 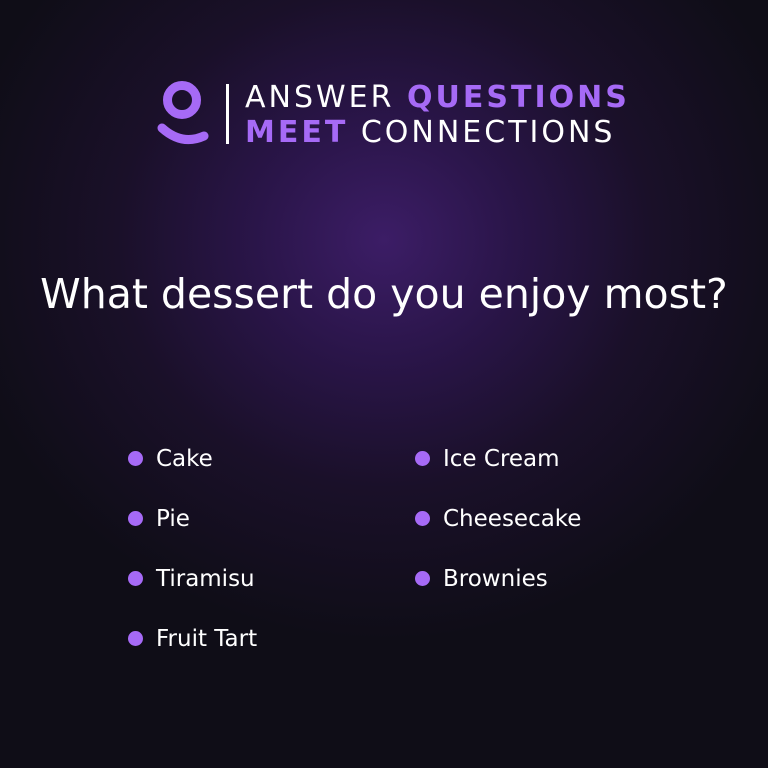 What do you see at coordinates (501, 459) in the screenshot?
I see `option-label: Ice Cream` at bounding box center [501, 459].